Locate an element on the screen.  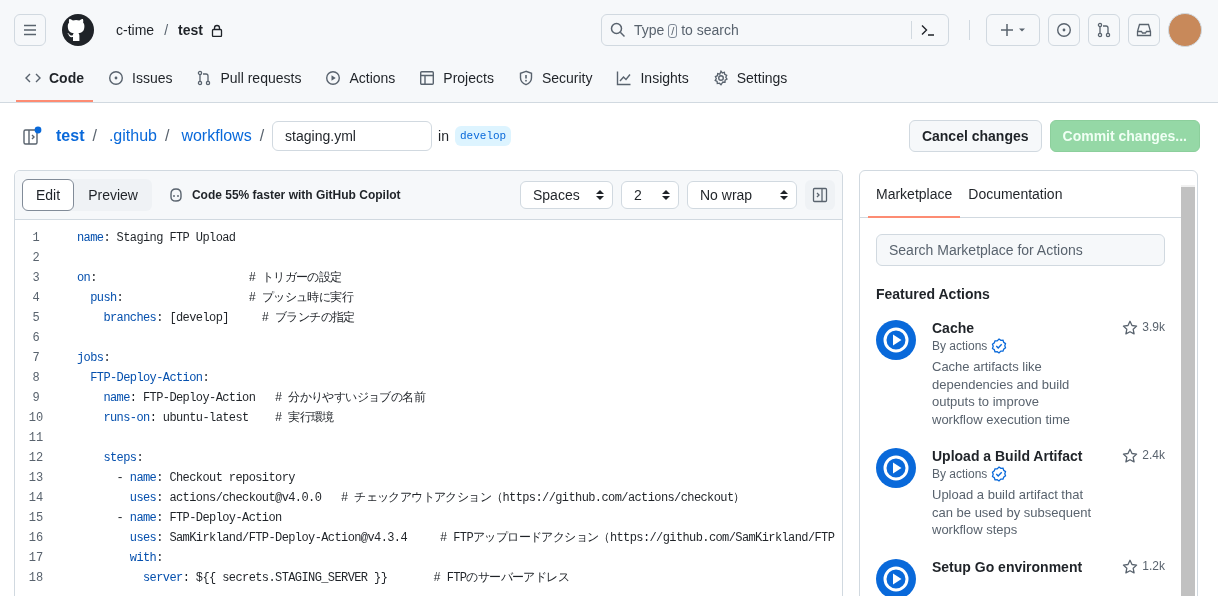
code-line: - name: FTP-Deploy-Action is located at coordinates (198, 518).